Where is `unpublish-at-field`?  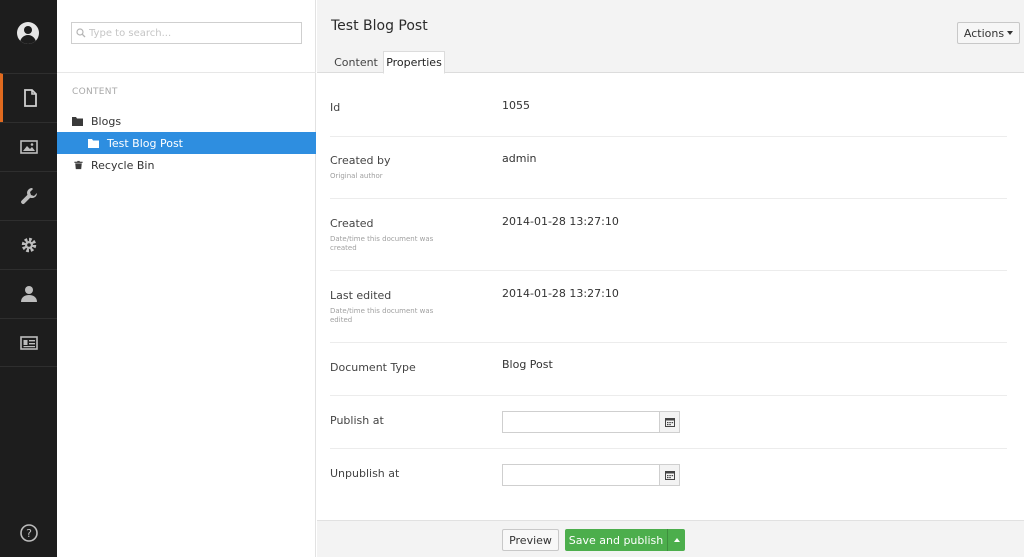
unpublish-at-field is located at coordinates (591, 475).